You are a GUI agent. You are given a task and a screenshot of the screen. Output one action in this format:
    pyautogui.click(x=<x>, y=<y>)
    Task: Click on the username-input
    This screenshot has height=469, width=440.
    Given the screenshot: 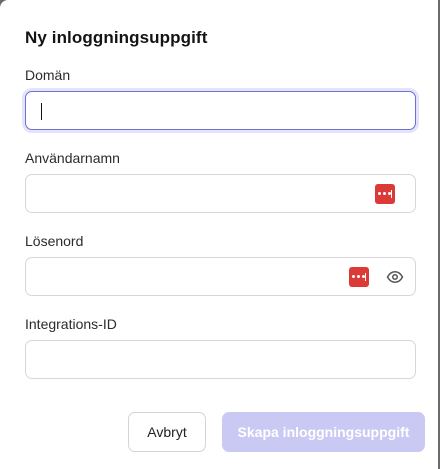 What is the action you would take?
    pyautogui.click(x=220, y=193)
    